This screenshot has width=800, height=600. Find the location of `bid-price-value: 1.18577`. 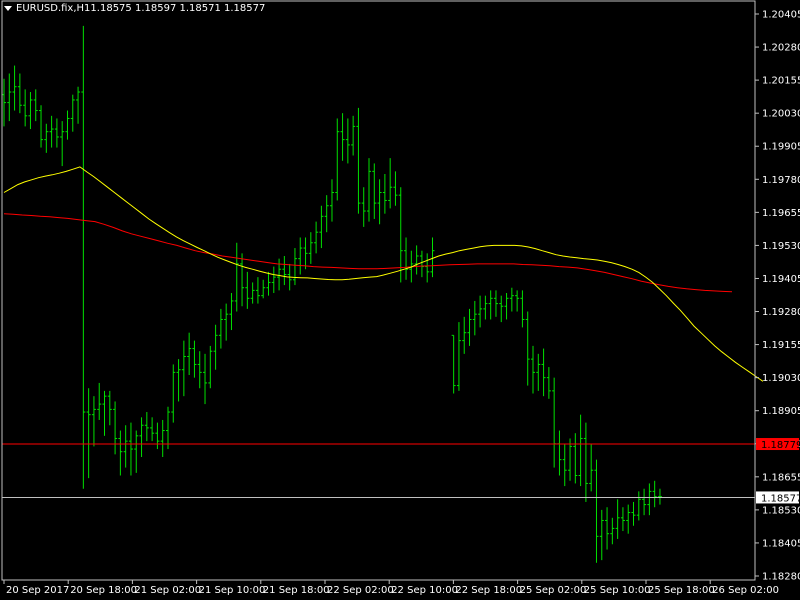

bid-price-value: 1.18577 is located at coordinates (780, 498).